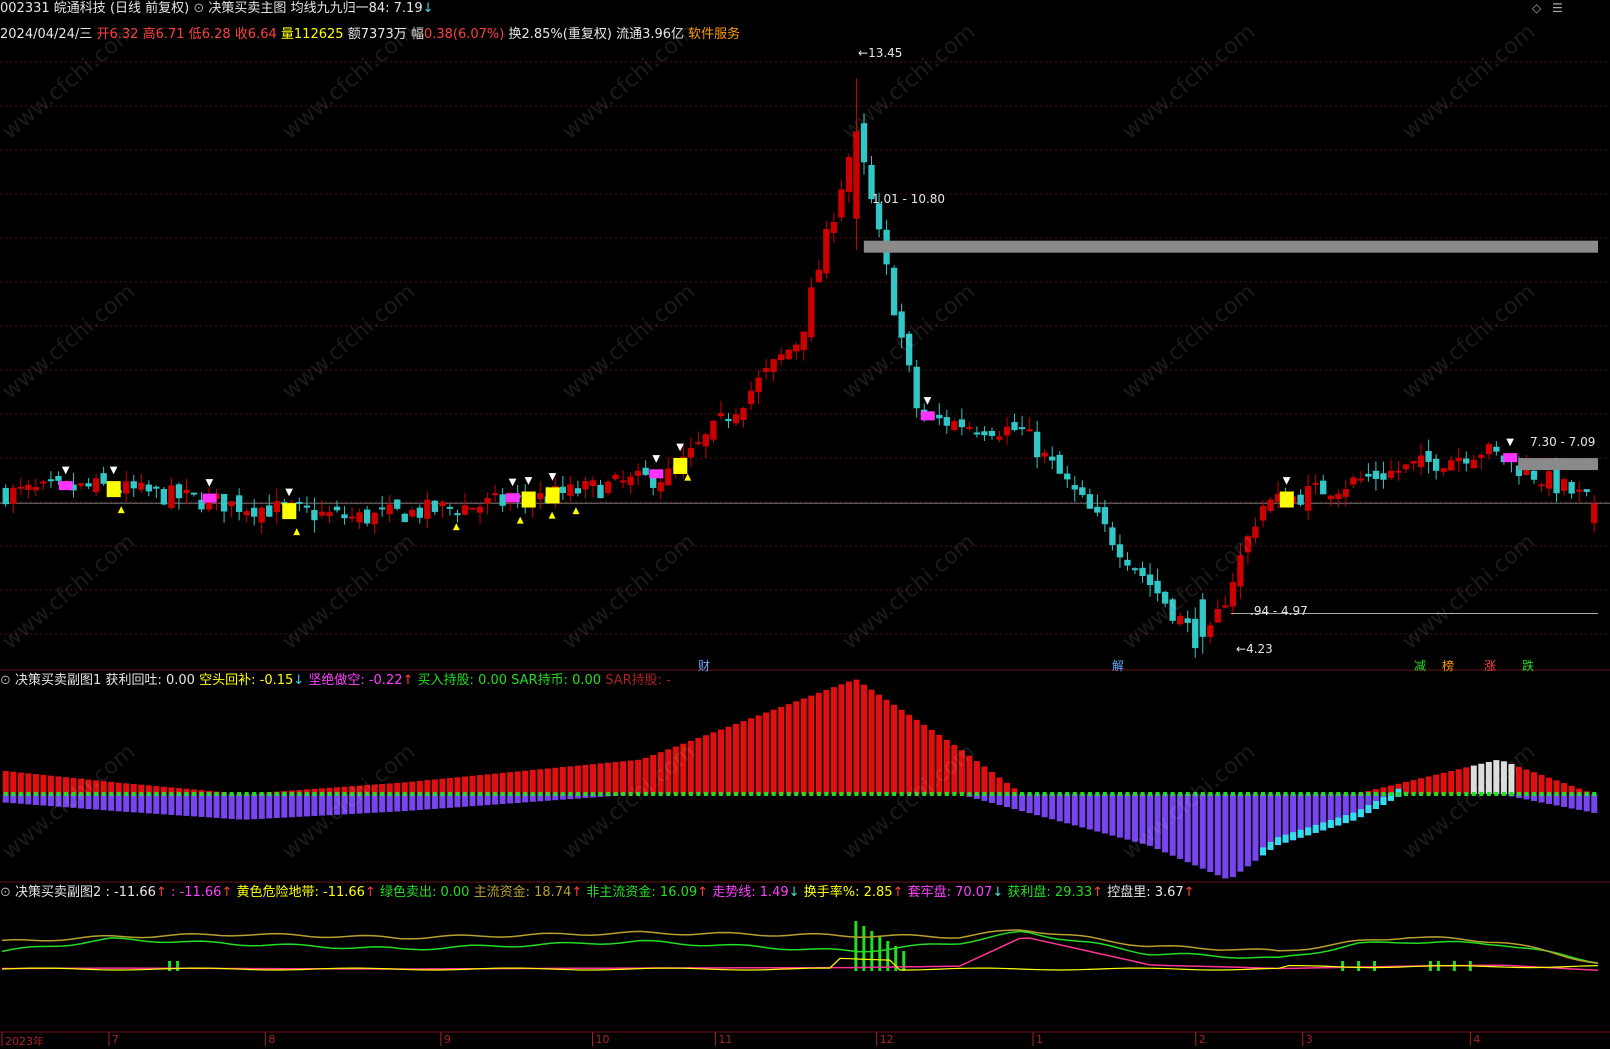 Image resolution: width=1610 pixels, height=1049 pixels. What do you see at coordinates (24, 1041) in the screenshot?
I see `x-tick-label: 2023年` at bounding box center [24, 1041].